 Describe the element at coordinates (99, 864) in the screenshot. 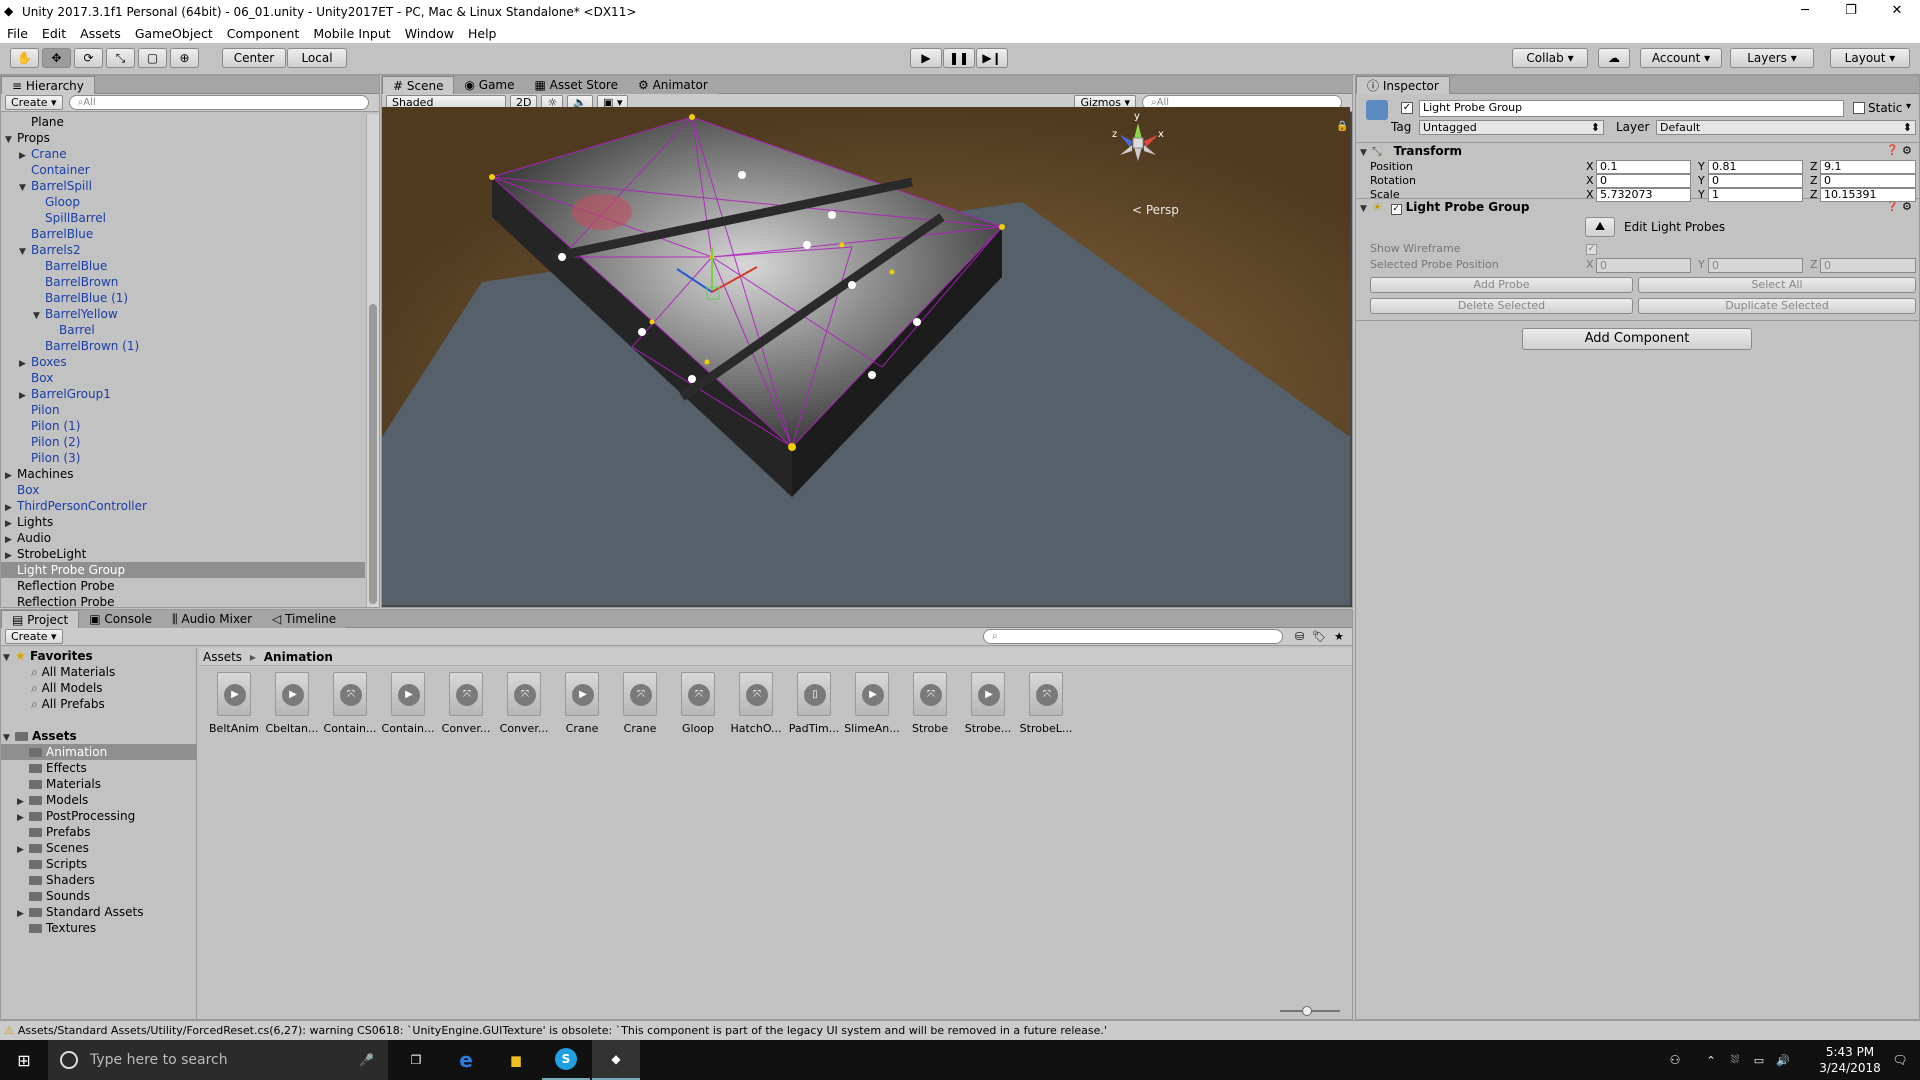

I see `folder-item: Scripts` at that location.